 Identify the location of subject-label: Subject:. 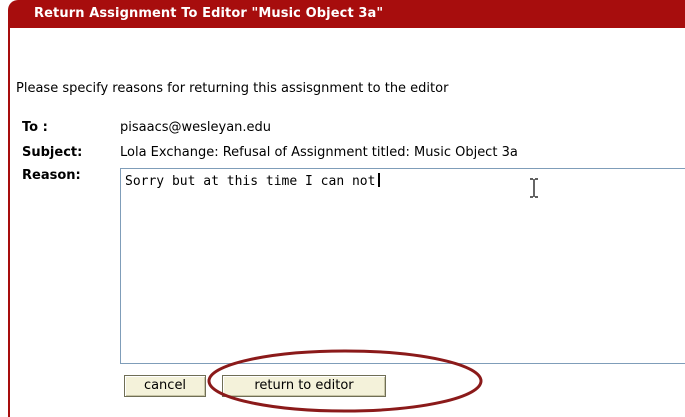
(52, 152).